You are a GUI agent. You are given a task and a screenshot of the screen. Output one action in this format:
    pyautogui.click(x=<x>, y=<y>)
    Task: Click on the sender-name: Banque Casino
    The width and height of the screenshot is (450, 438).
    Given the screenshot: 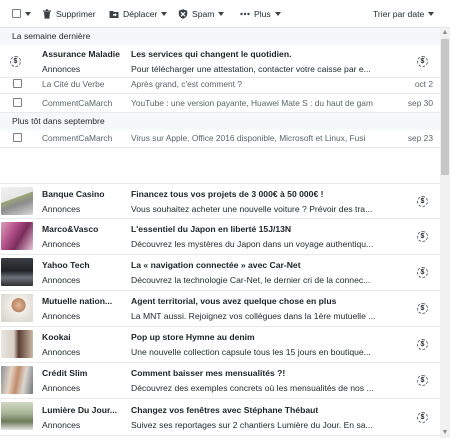 What is the action you would take?
    pyautogui.click(x=73, y=193)
    